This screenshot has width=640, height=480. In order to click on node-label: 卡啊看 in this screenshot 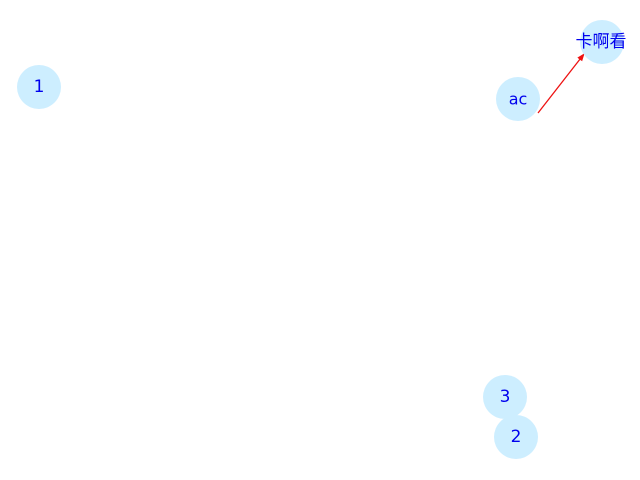, I will do `click(601, 42)`.